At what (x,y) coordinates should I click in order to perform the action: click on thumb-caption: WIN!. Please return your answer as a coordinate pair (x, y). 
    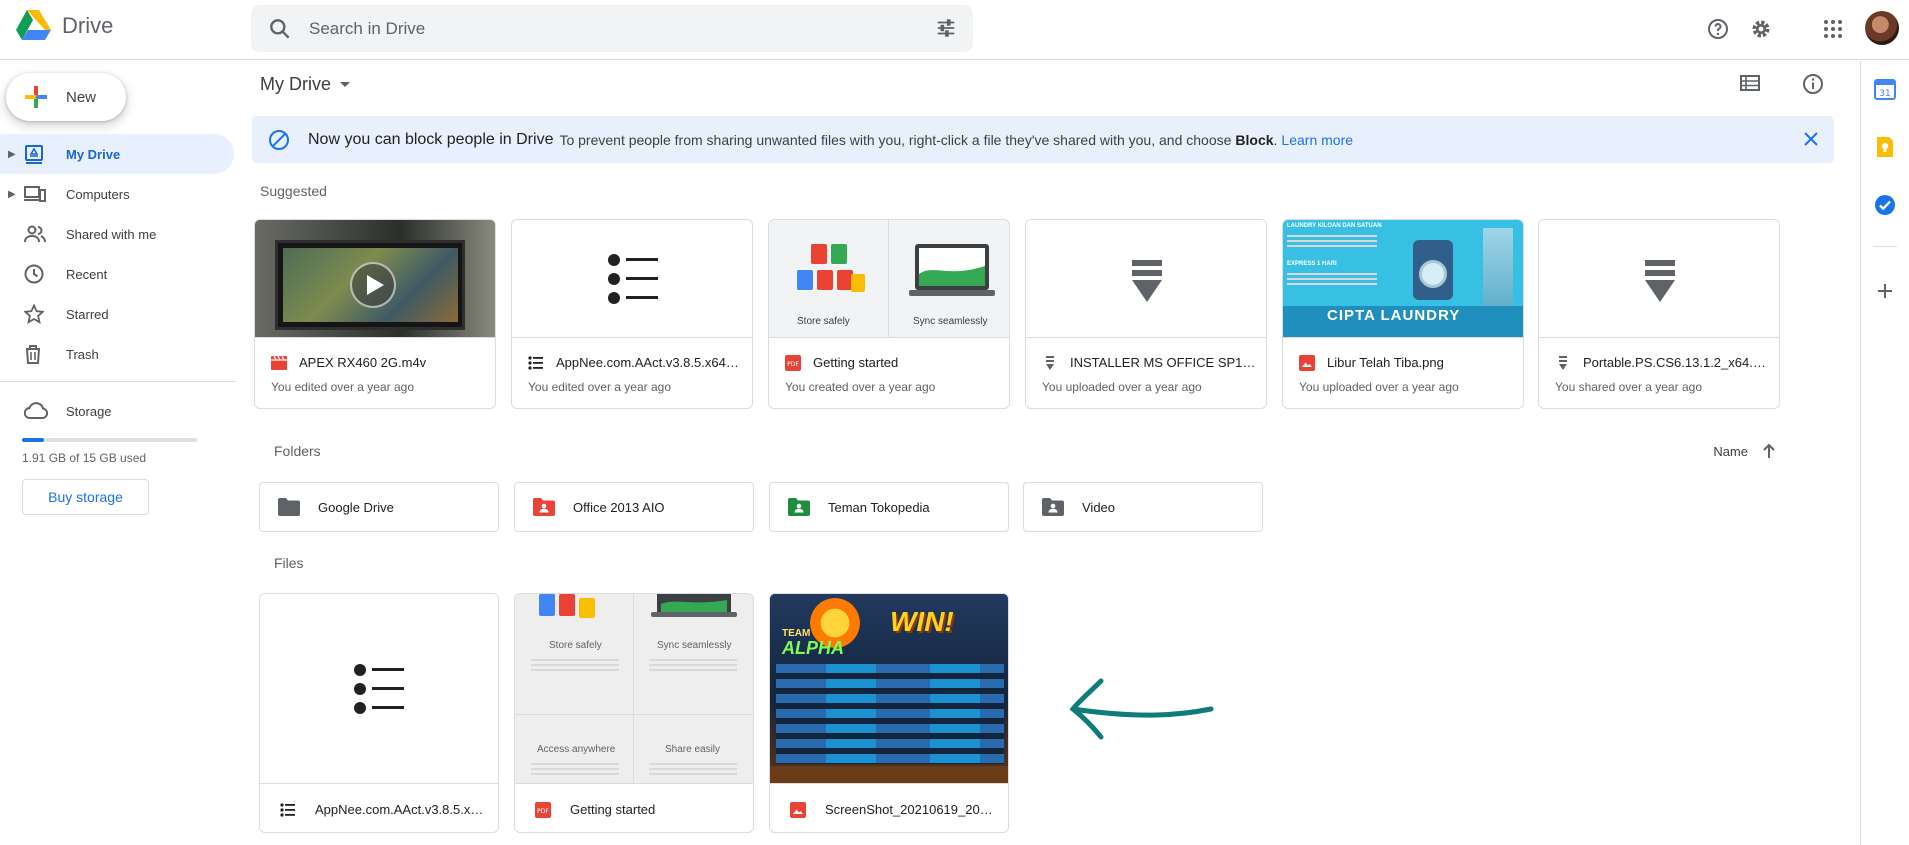
    Looking at the image, I should click on (922, 621).